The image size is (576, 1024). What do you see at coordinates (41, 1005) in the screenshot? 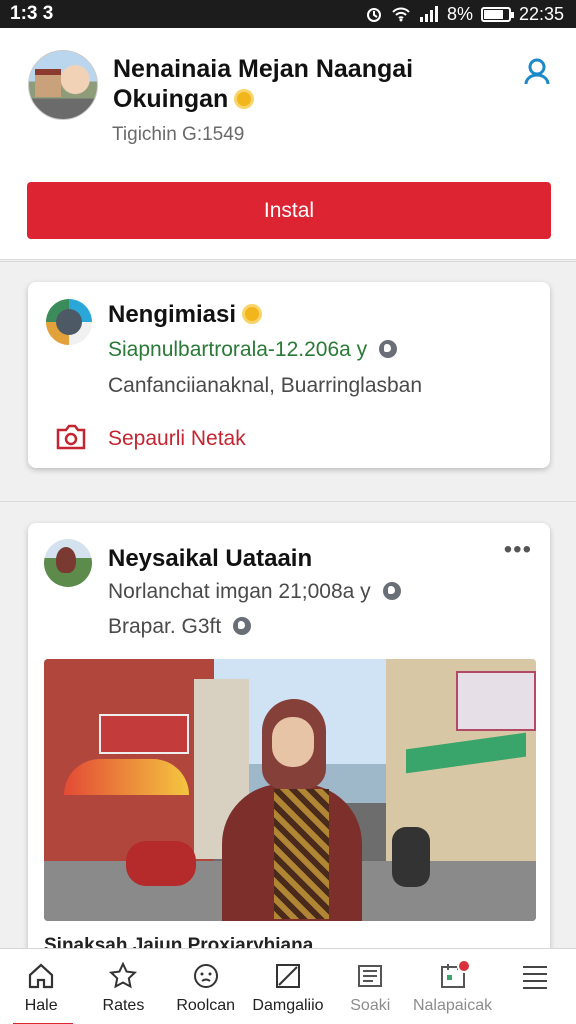
I see `nav-label: Hale` at bounding box center [41, 1005].